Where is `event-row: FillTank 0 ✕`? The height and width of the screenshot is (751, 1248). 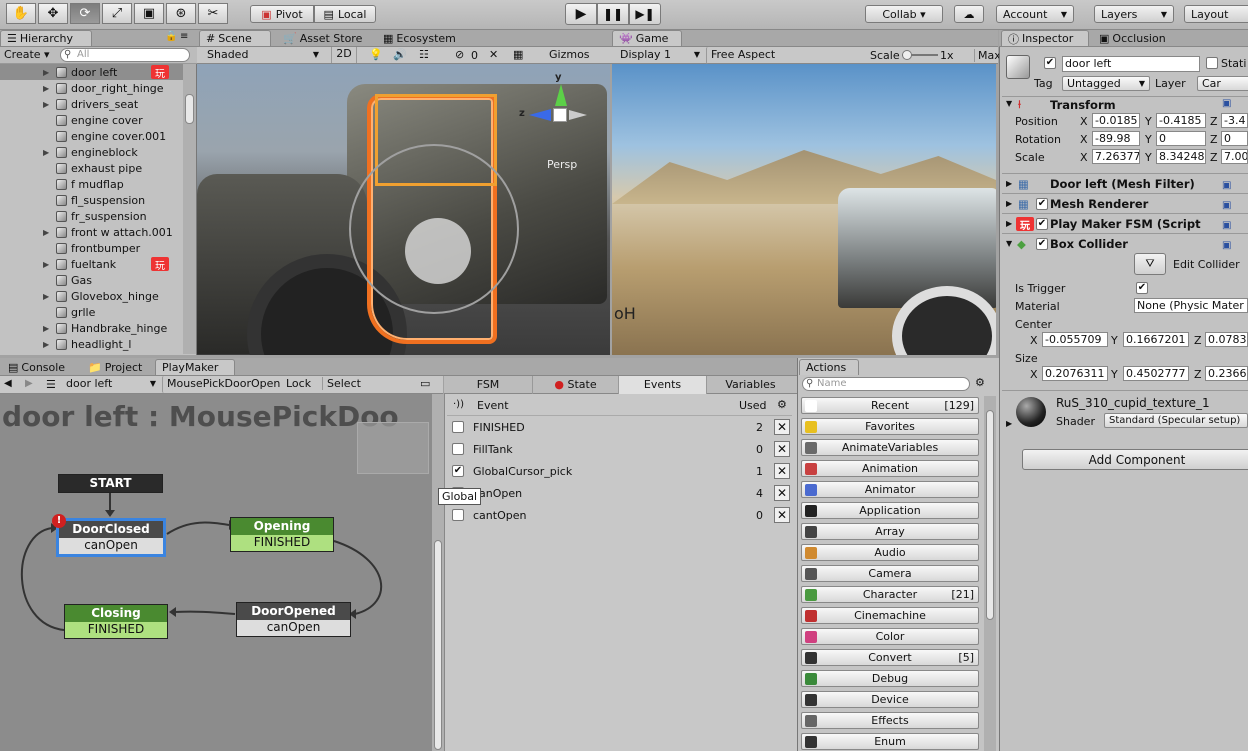
event-row: FillTank 0 ✕ is located at coordinates (619, 450).